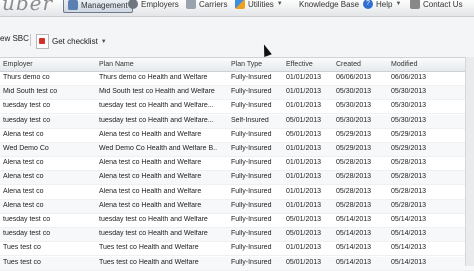  Describe the element at coordinates (368, 4) in the screenshot. I see `help-icon: ?` at that location.